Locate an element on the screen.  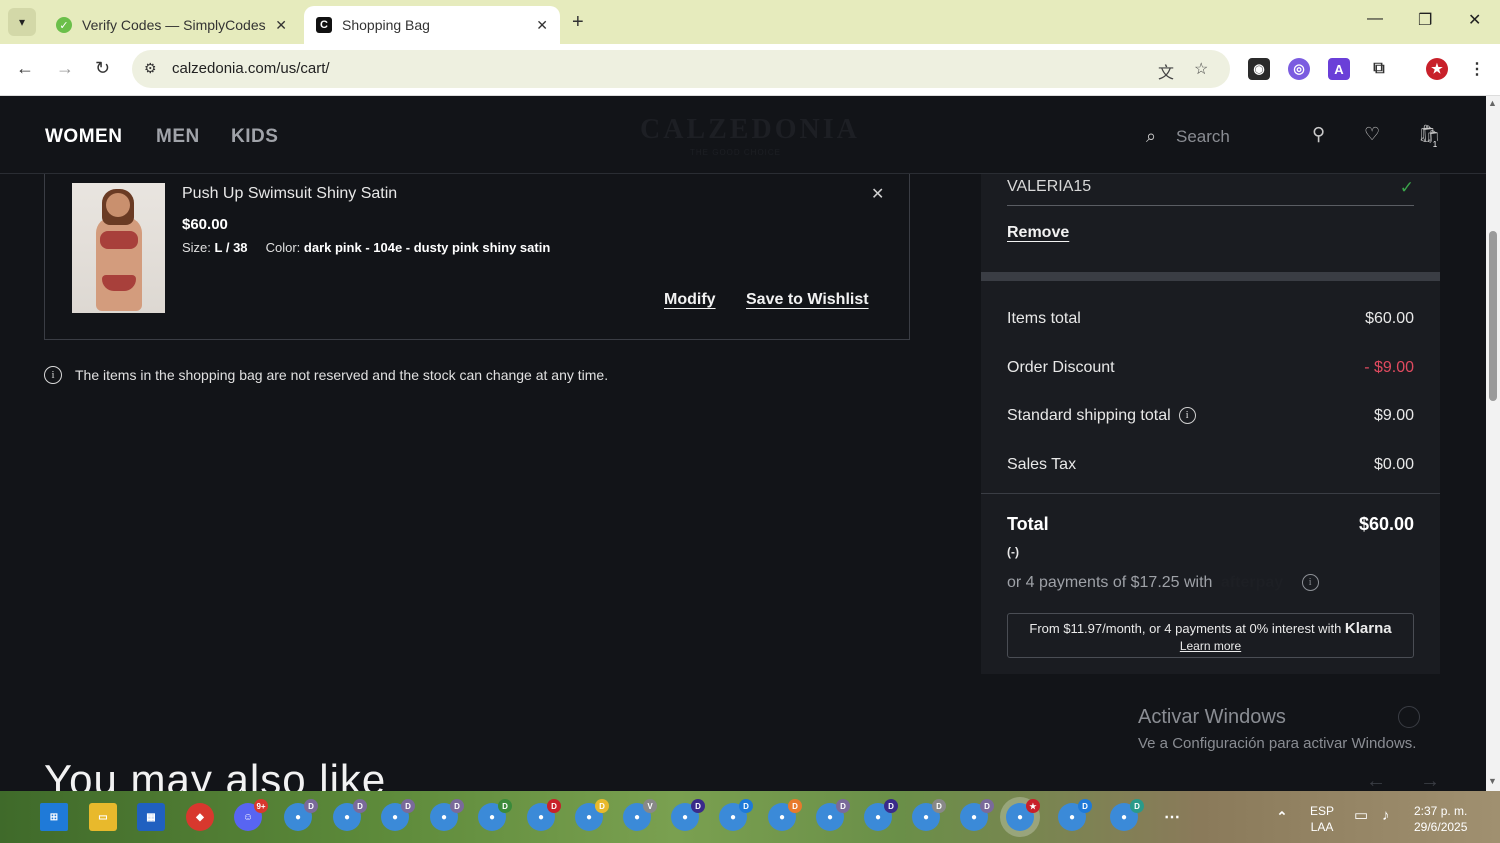
scrollbar-thumb is located at coordinates (1493, 316).